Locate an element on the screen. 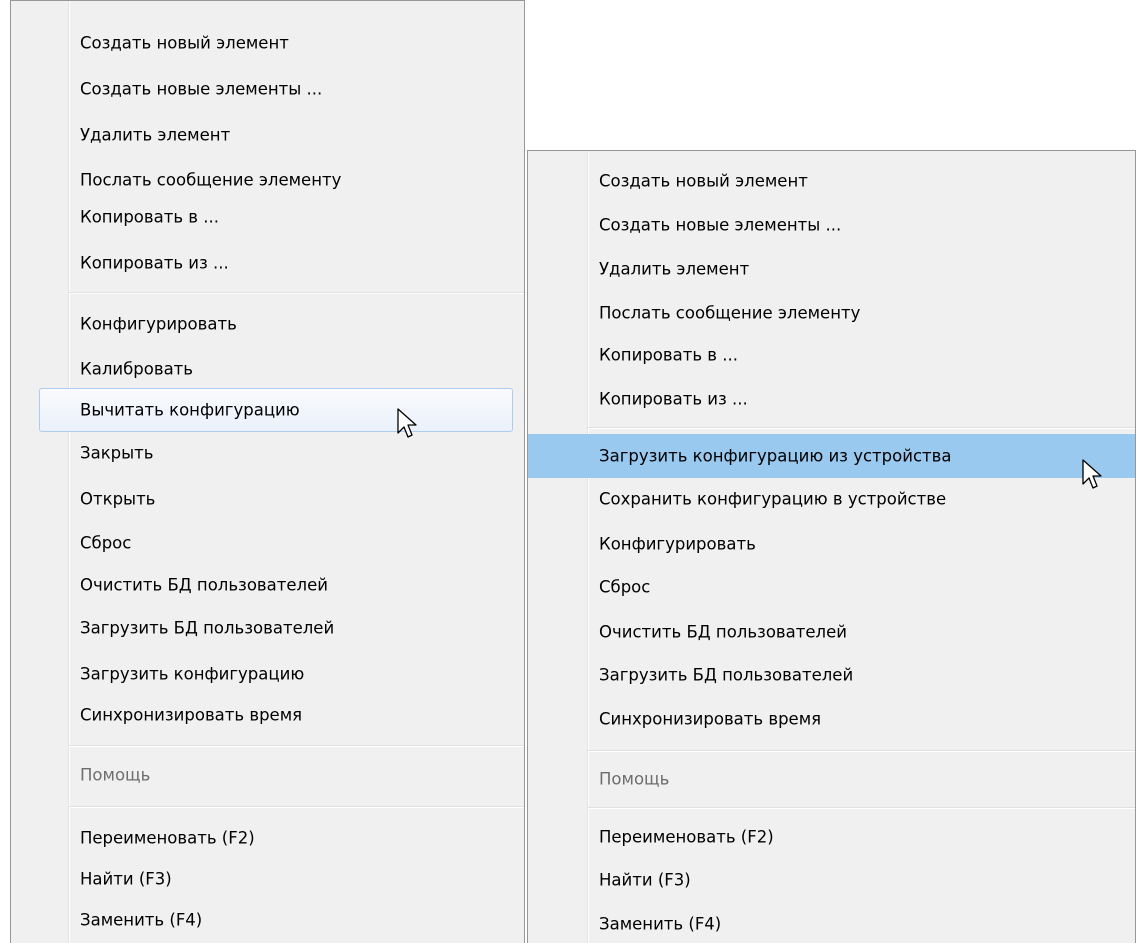 This screenshot has height=943, width=1136. menu-item-label: Загрузить конфигурацию из устройства is located at coordinates (775, 456).